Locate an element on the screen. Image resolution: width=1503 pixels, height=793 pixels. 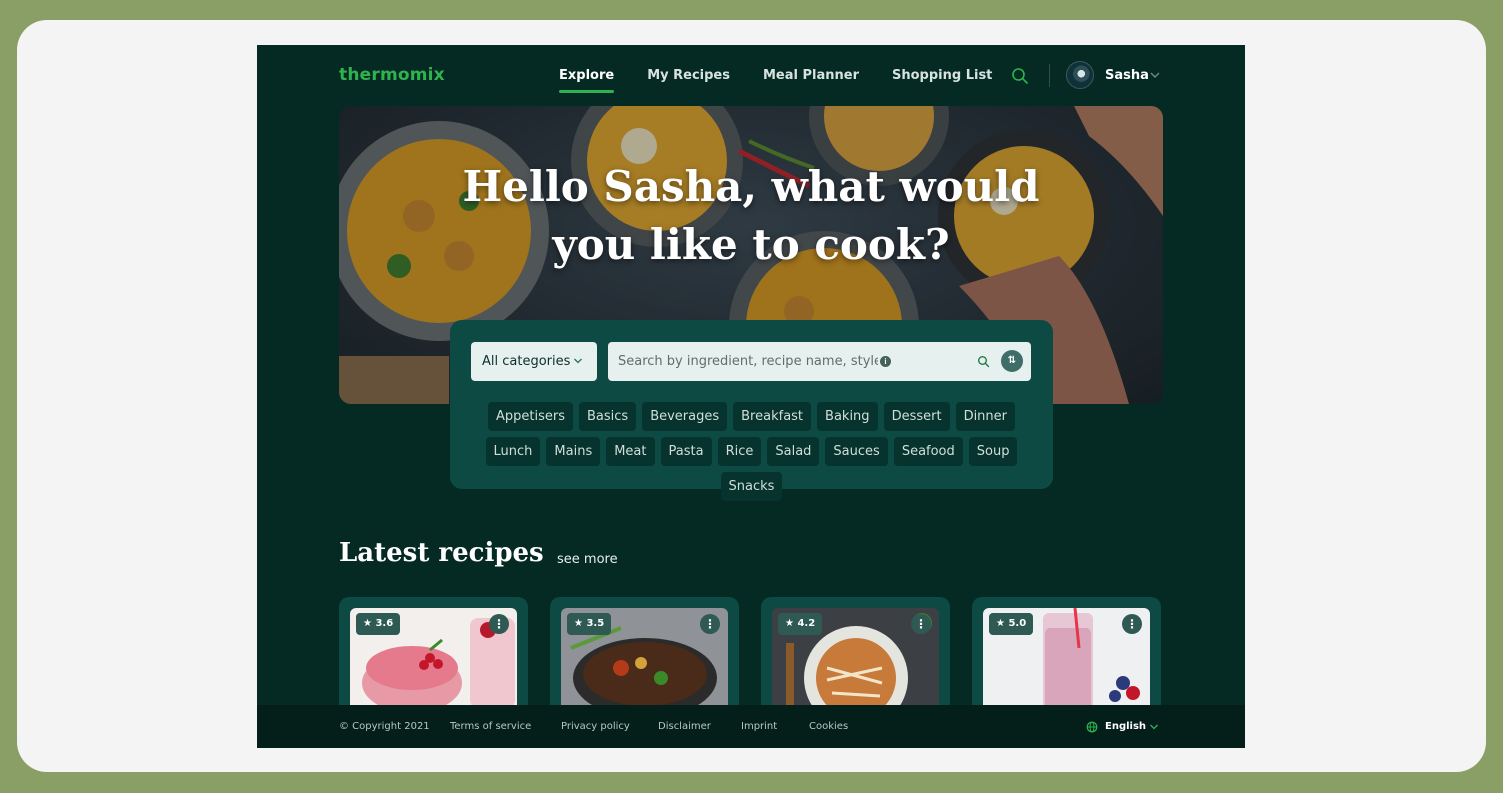
chip-dessert: Dessert is located at coordinates (916, 416).